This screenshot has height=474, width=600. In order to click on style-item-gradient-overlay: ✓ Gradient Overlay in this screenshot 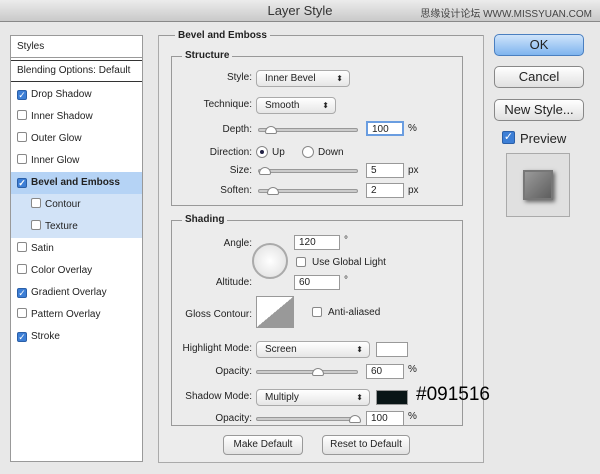, I will do `click(76, 293)`.